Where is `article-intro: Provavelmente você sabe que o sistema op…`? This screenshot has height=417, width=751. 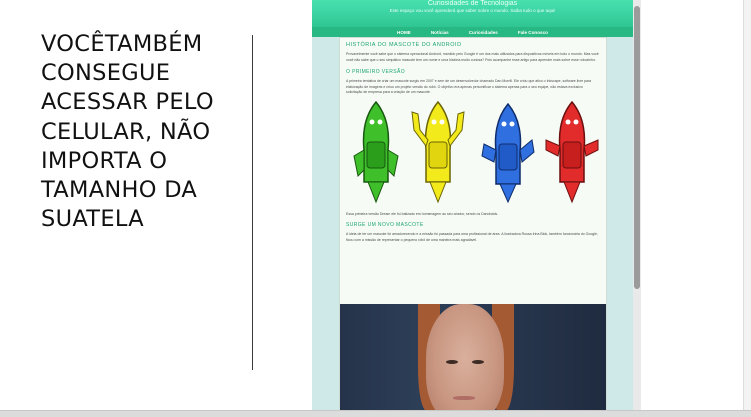 article-intro: Provavelmente você sabe que o sistema op… is located at coordinates (472, 57).